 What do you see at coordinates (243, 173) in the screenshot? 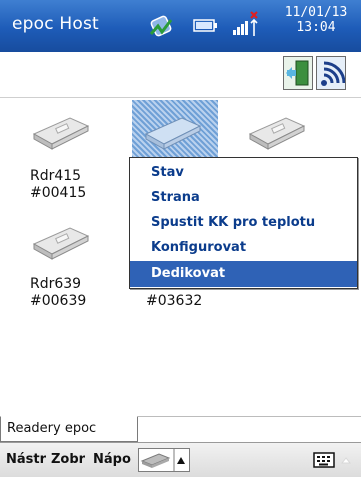
I see `menu-item-stav: Stav` at bounding box center [243, 173].